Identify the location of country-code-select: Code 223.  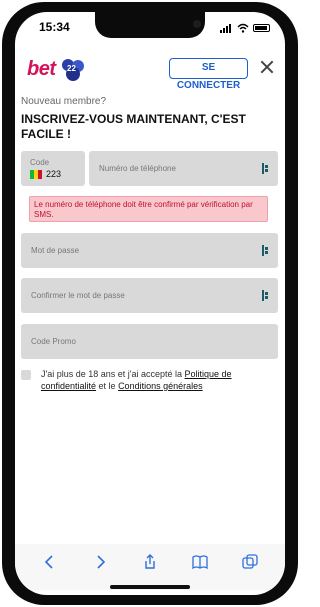
(53, 168).